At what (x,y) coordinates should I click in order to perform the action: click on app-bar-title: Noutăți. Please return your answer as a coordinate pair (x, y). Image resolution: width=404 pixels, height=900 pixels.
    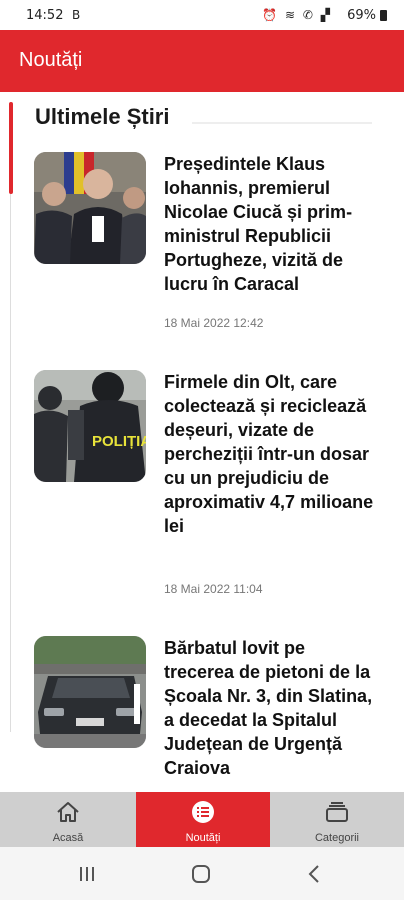
    Looking at the image, I should click on (51, 60).